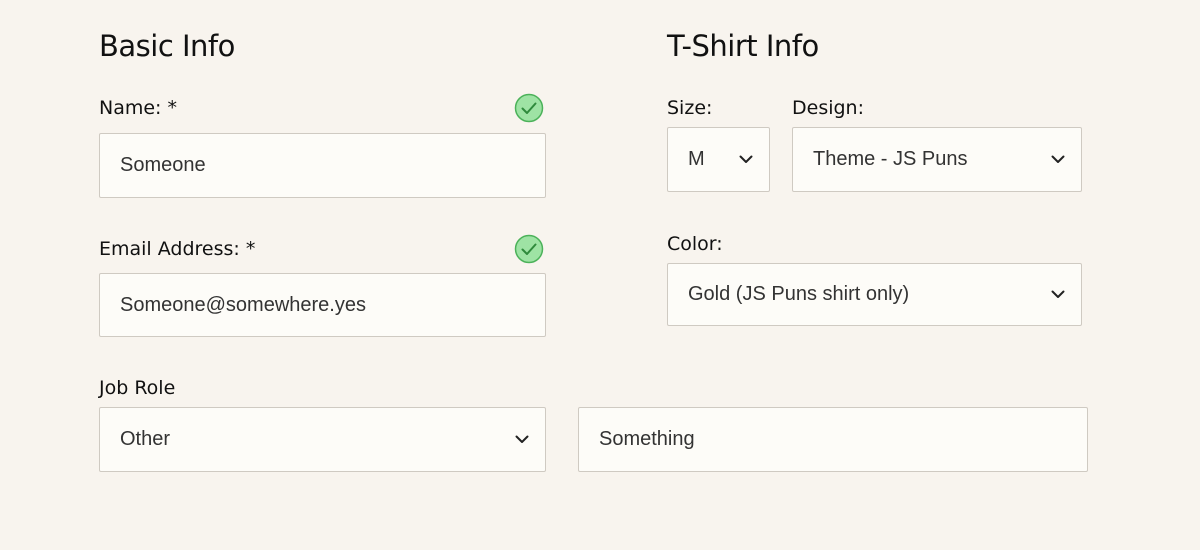 The height and width of the screenshot is (550, 1200). I want to click on design-select: Theme - JS Puns, so click(937, 159).